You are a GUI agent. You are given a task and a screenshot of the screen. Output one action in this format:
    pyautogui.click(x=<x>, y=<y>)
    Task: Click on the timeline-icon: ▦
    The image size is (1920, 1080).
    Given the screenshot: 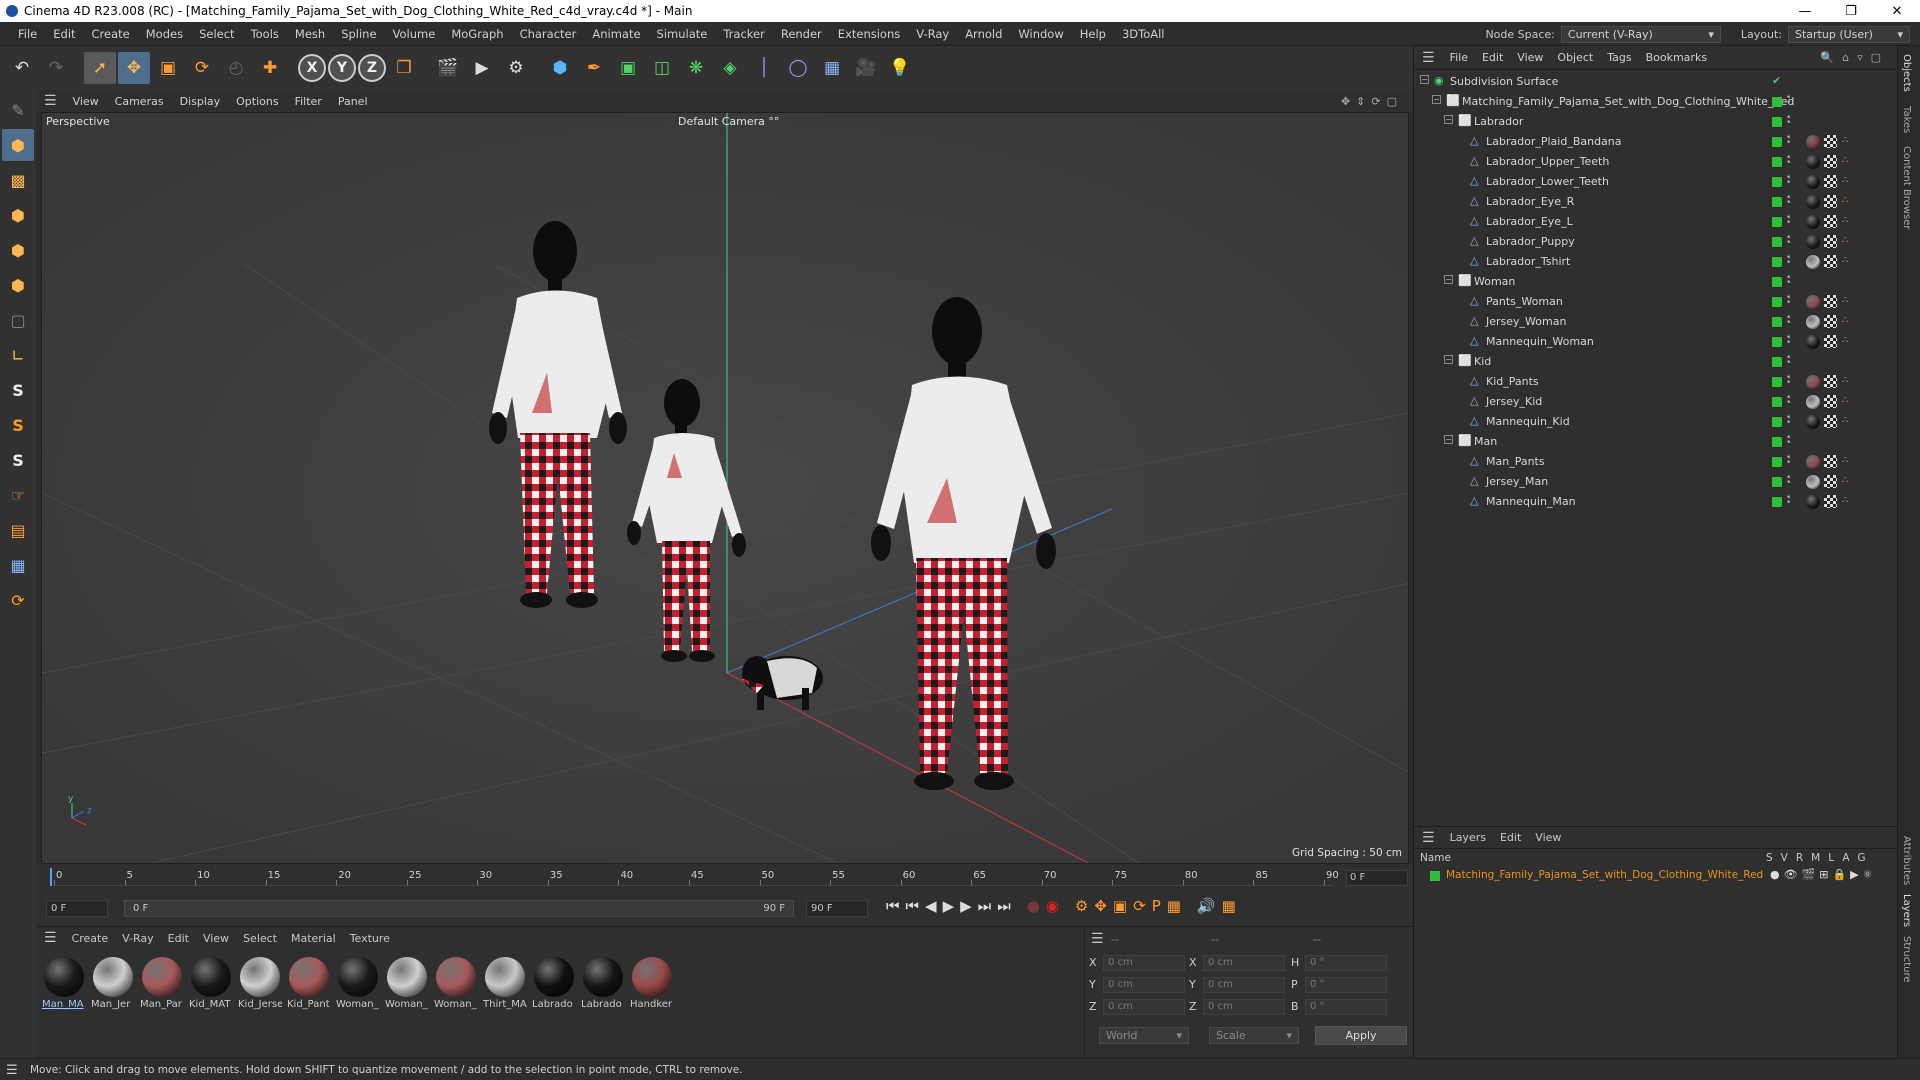 What is the action you would take?
    pyautogui.click(x=1229, y=906)
    